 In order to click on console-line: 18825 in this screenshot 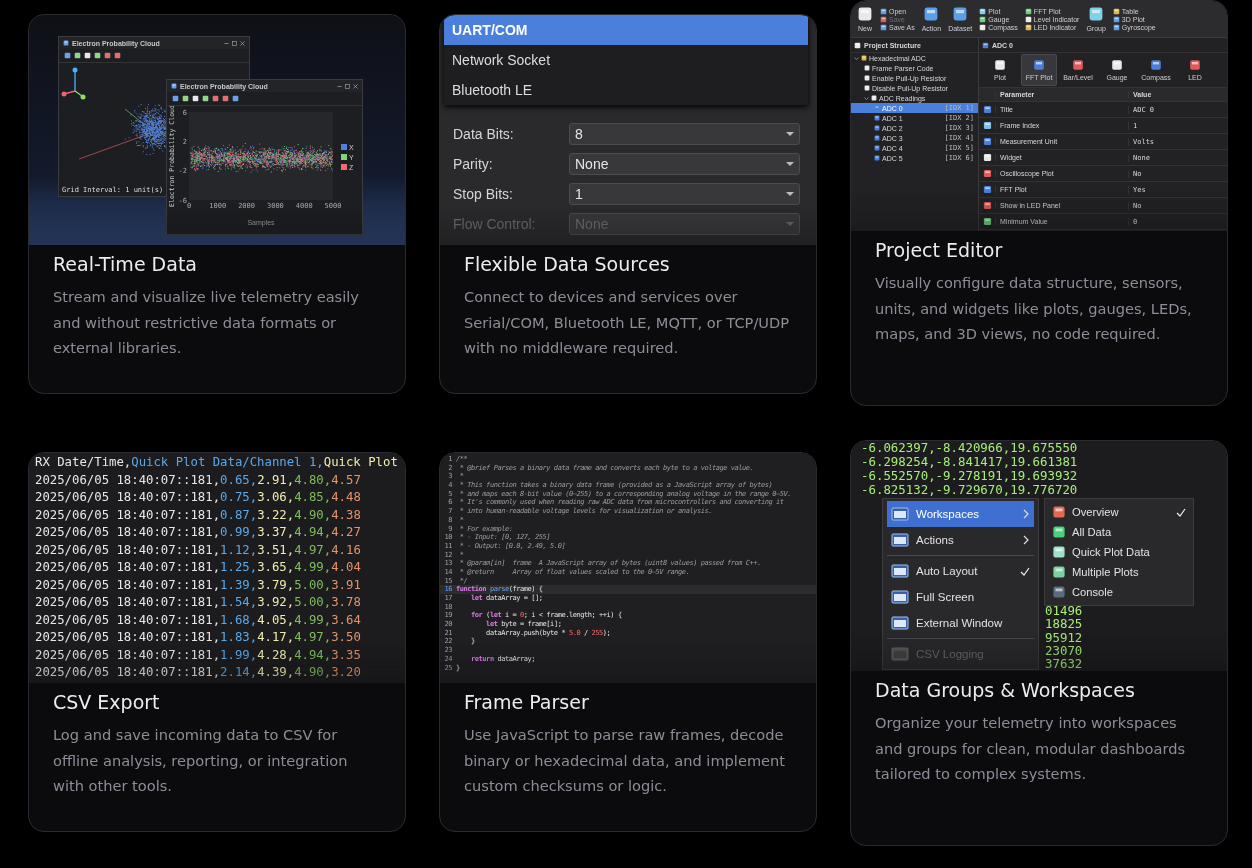, I will do `click(1064, 624)`.